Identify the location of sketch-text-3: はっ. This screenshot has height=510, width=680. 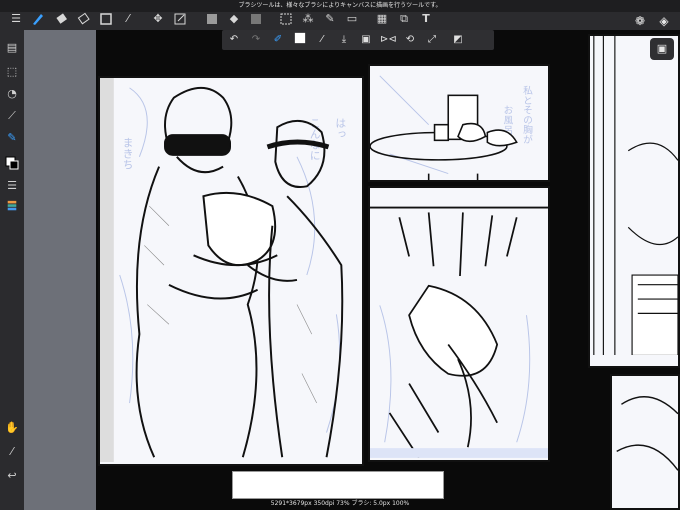
(340, 128).